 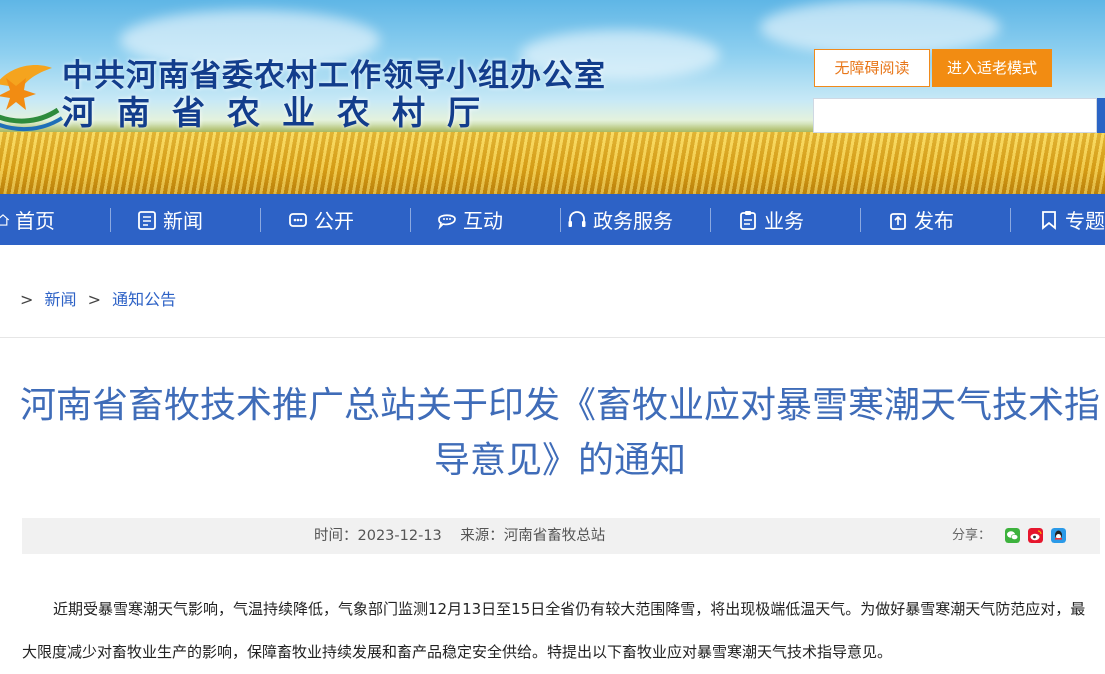 I want to click on bookmark-icon, so click(x=1049, y=220).